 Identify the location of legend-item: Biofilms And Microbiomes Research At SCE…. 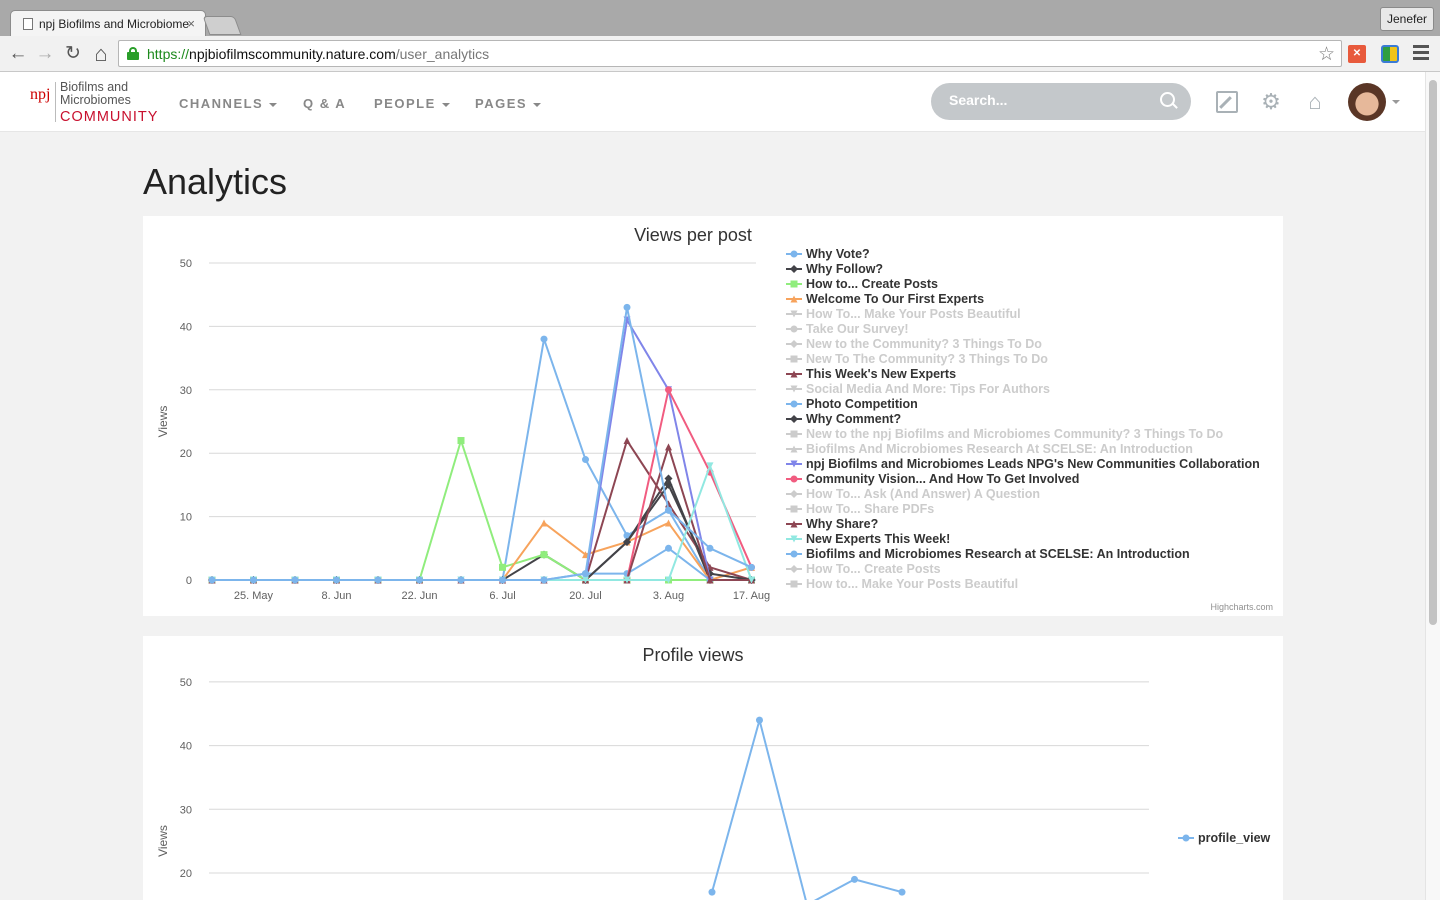
(989, 449).